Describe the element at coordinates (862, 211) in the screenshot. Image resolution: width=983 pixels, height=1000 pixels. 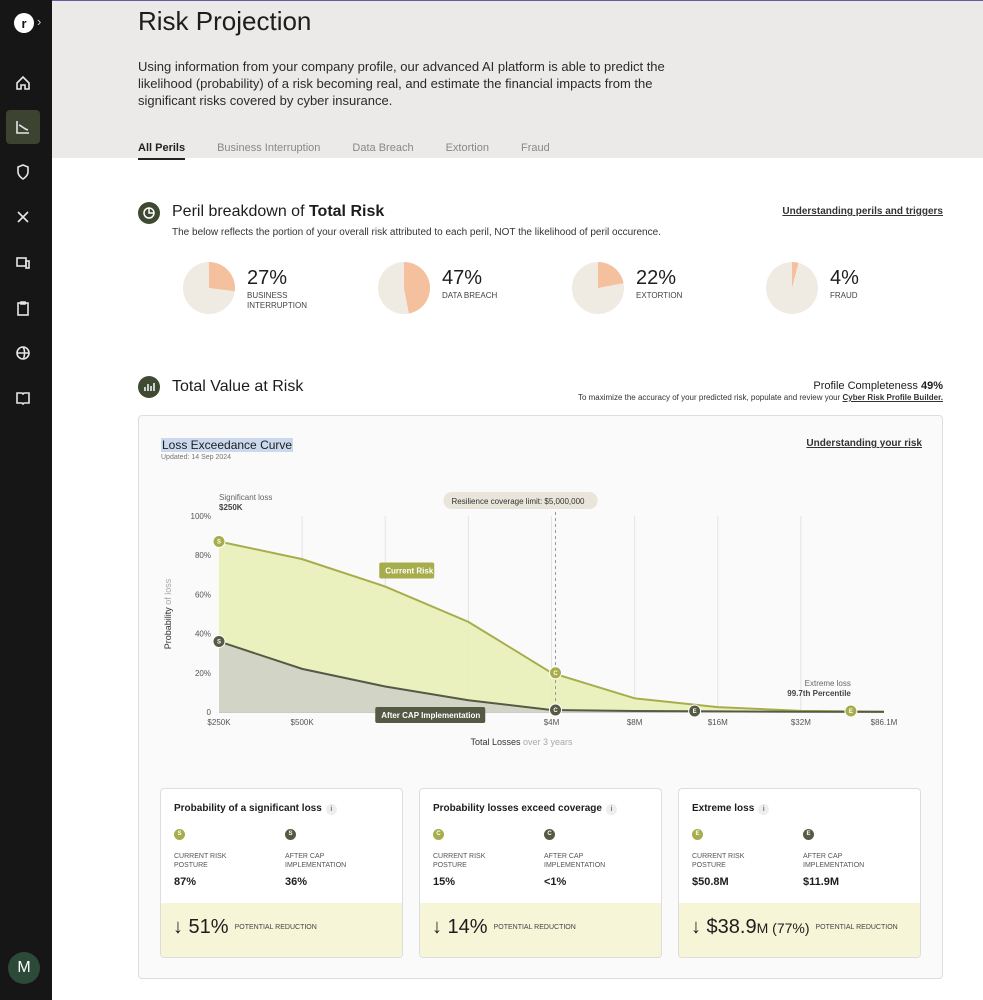
I see `understanding-perils-link: Understanding perils and triggers` at that location.